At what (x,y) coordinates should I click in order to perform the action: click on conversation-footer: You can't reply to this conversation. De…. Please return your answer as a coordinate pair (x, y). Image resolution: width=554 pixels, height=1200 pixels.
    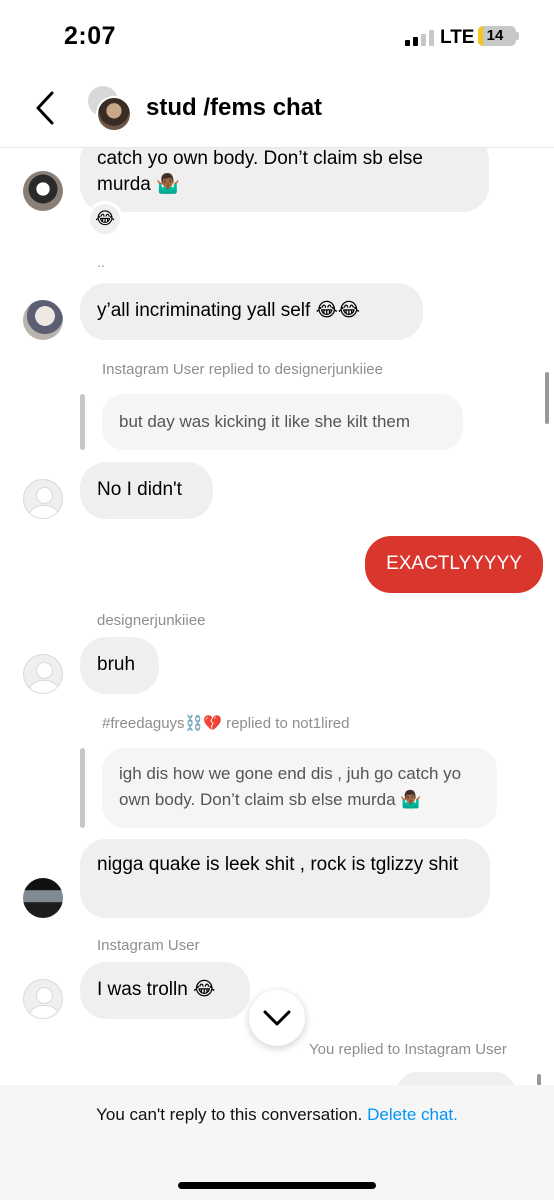
    Looking at the image, I should click on (277, 1142).